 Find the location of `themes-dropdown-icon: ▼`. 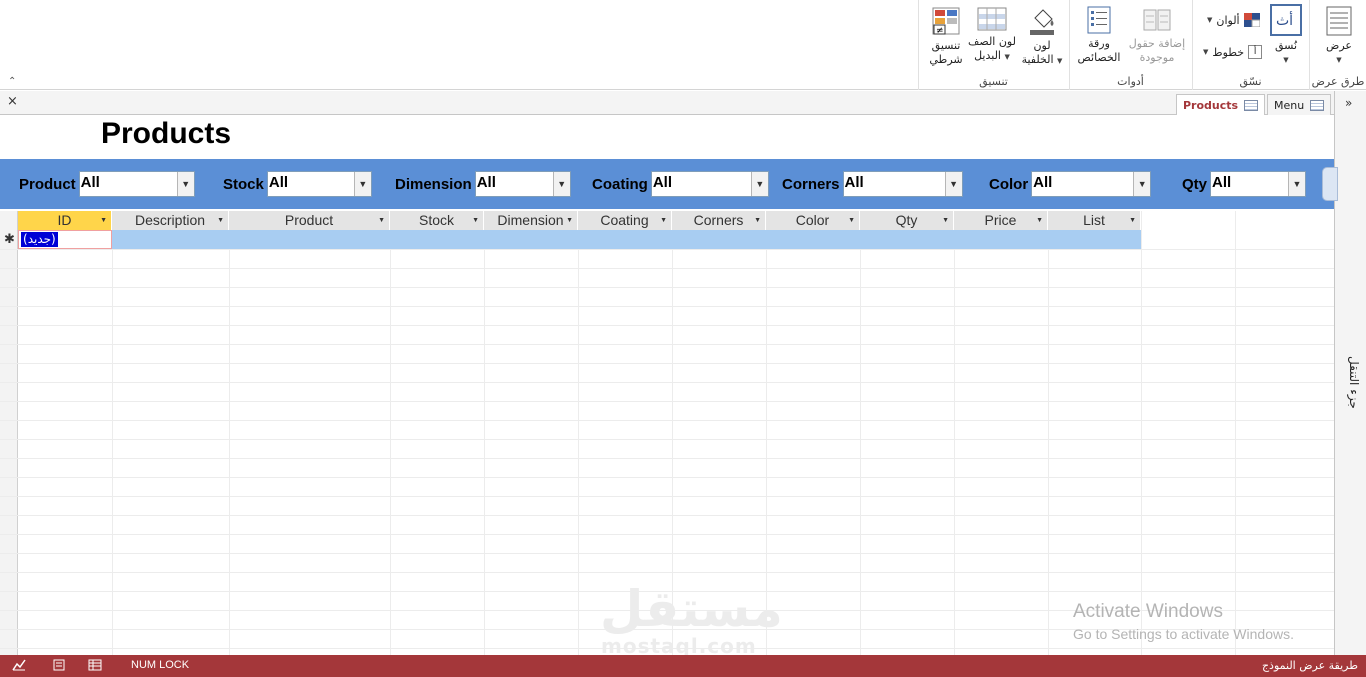

themes-dropdown-icon: ▼ is located at coordinates (1286, 60).